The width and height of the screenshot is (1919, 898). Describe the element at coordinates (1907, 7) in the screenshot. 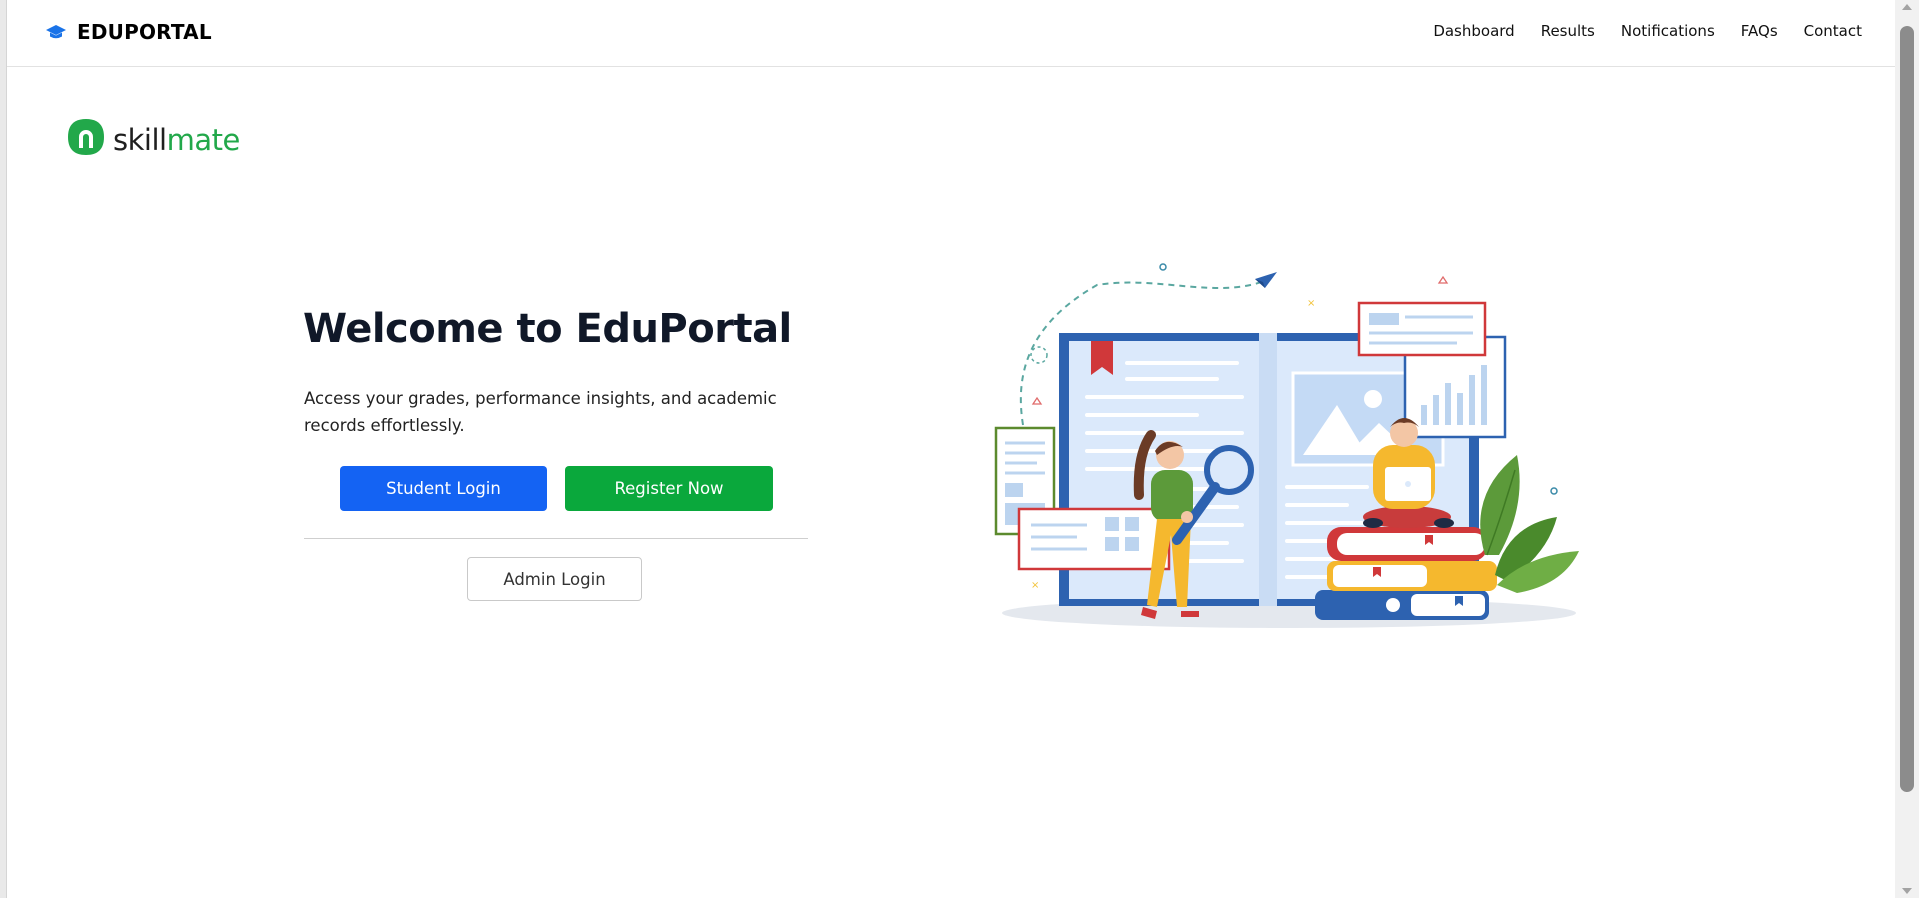

I see `scroll-up-arrow-icon` at that location.